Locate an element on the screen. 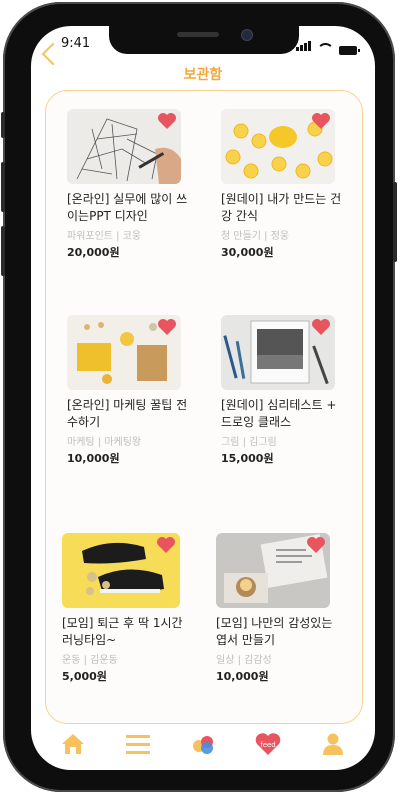 Image resolution: width=400 pixels, height=796 pixels. tab-profile is located at coordinates (333, 744).